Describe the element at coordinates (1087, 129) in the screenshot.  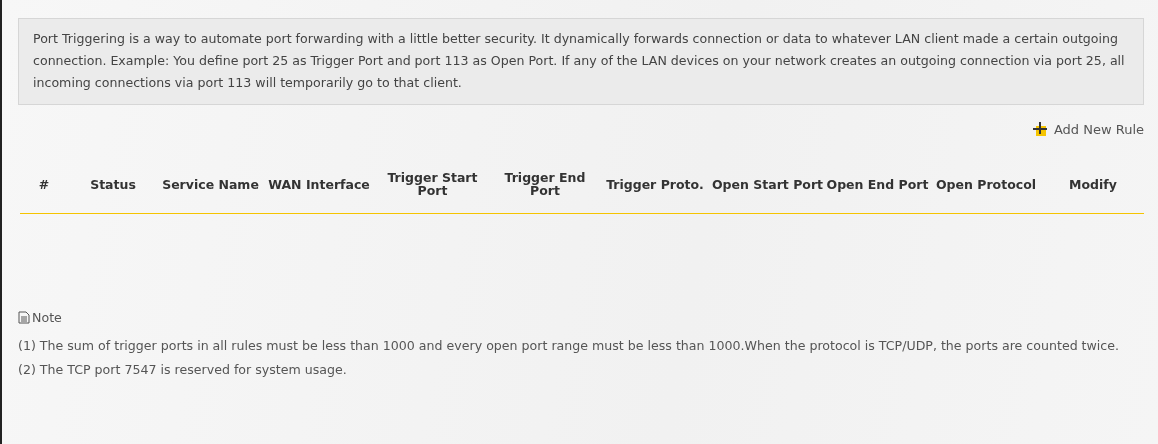
I see `add-new-rule-button: Add New Rule` at that location.